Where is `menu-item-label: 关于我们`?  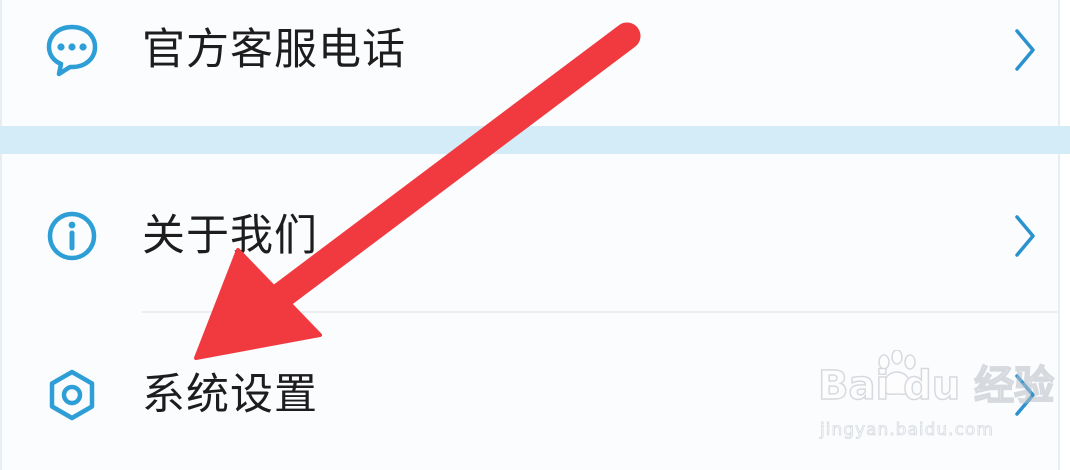
menu-item-label: 关于我们 is located at coordinates (230, 236).